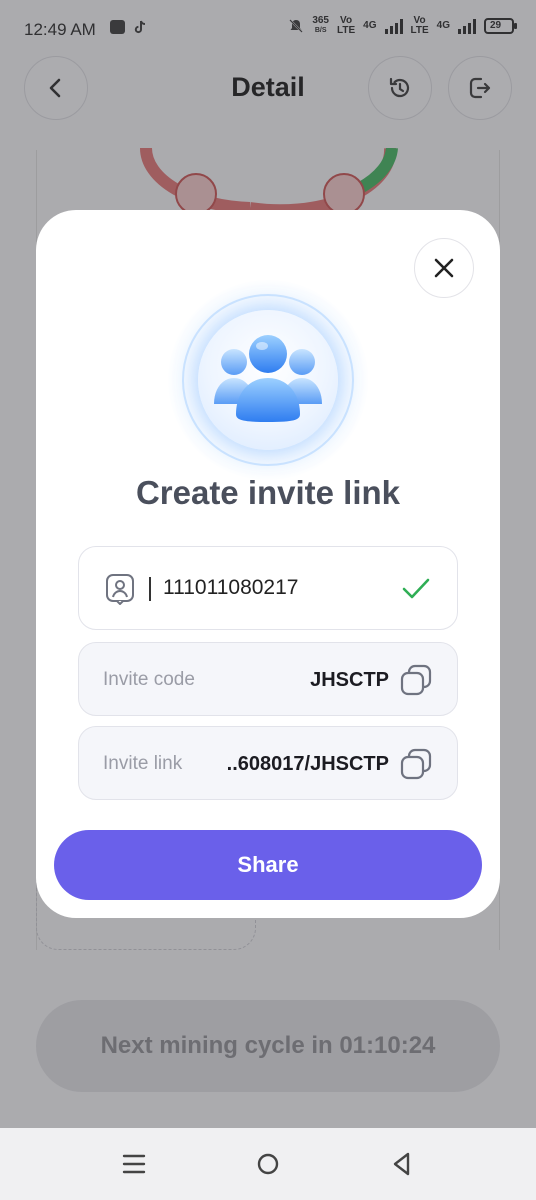  I want to click on users-group-icon, so click(268, 378).